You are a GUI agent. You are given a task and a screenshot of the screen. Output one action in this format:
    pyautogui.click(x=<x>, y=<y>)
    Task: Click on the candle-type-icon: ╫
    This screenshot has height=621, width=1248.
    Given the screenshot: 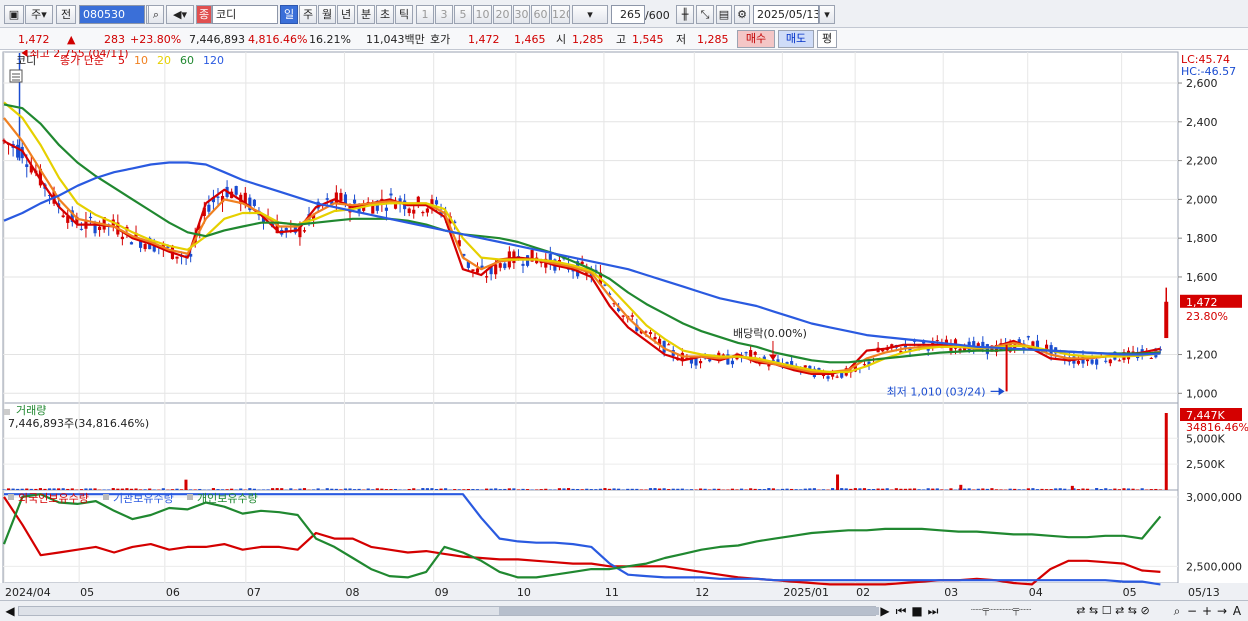 What is the action you would take?
    pyautogui.click(x=685, y=14)
    